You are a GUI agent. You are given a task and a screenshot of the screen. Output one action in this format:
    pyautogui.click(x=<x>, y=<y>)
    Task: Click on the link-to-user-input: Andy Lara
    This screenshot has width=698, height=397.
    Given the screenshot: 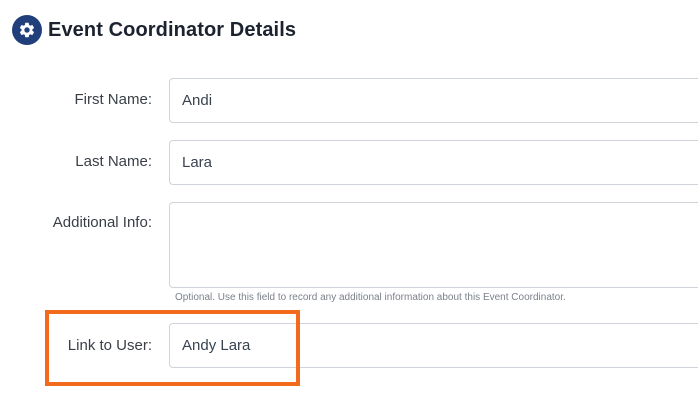 What is the action you would take?
    pyautogui.click(x=433, y=345)
    